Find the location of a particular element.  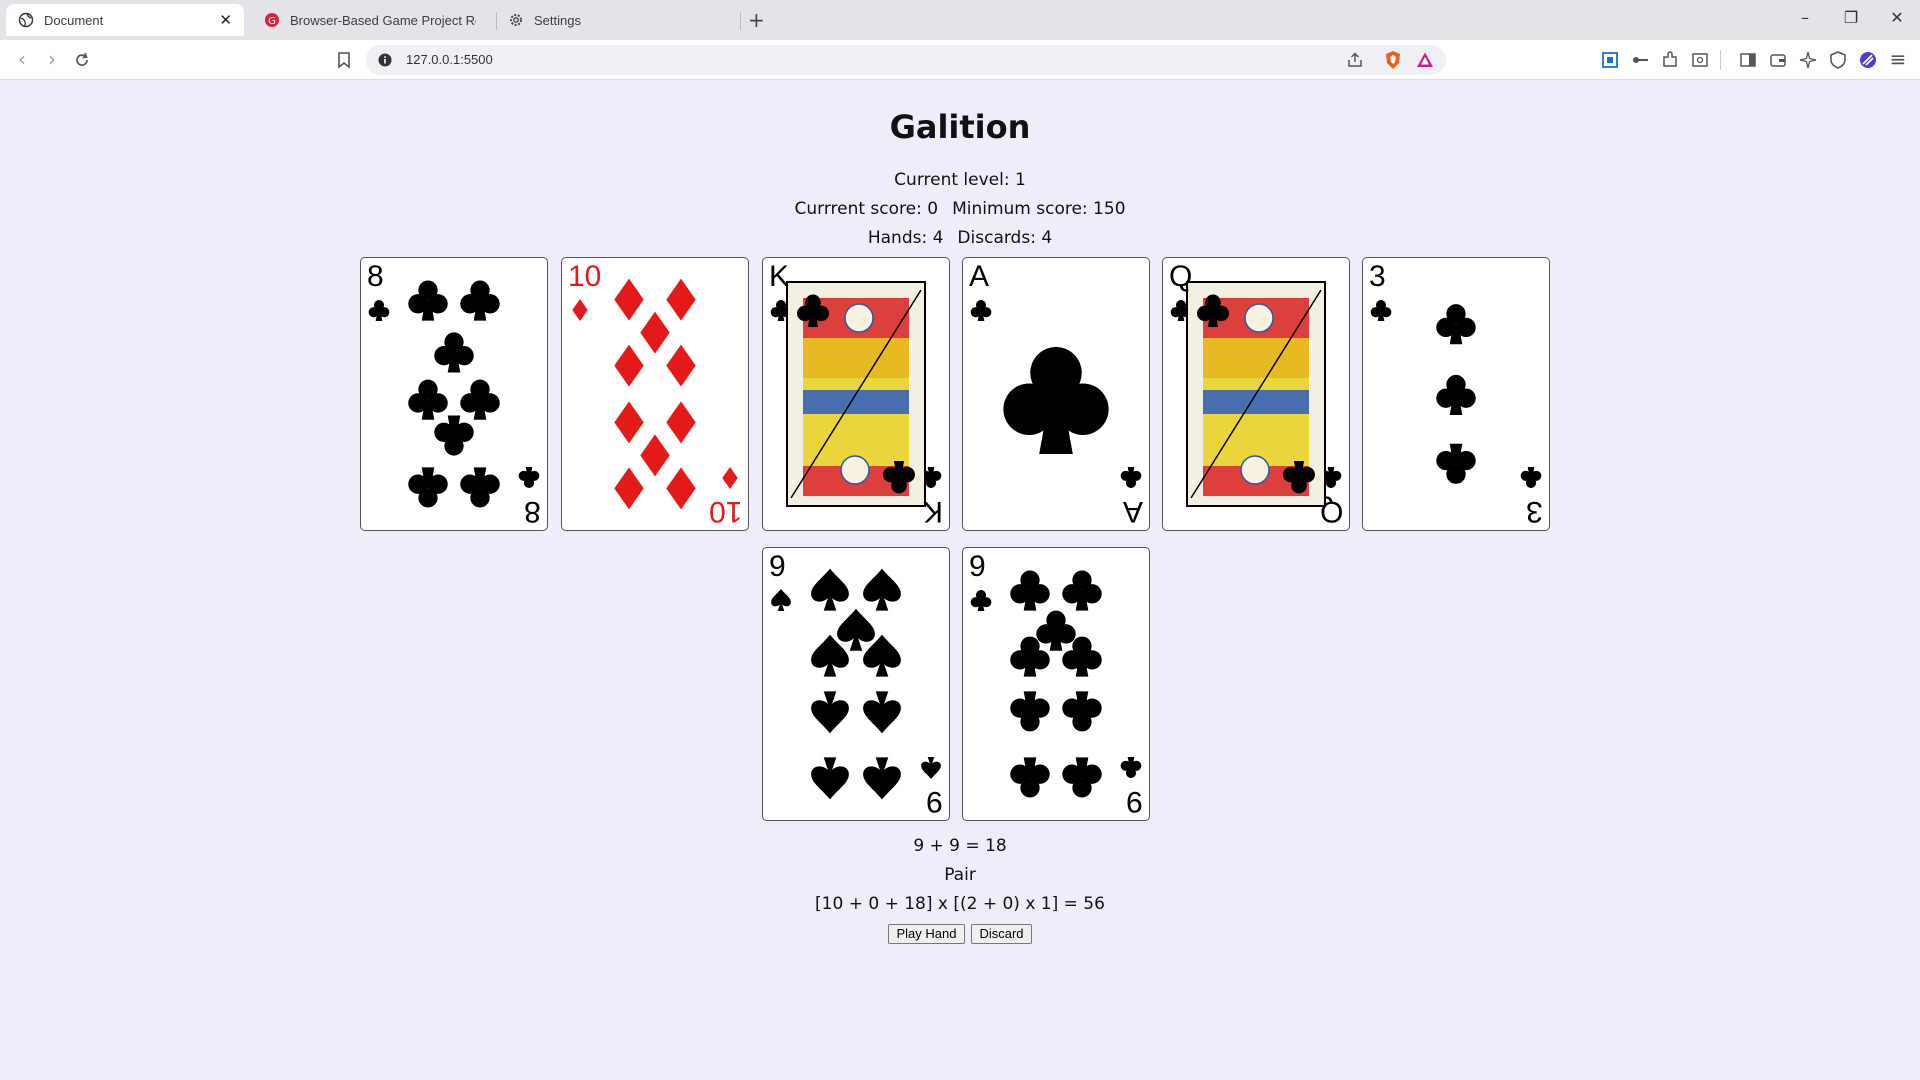

globe-icon is located at coordinates (26, 20).